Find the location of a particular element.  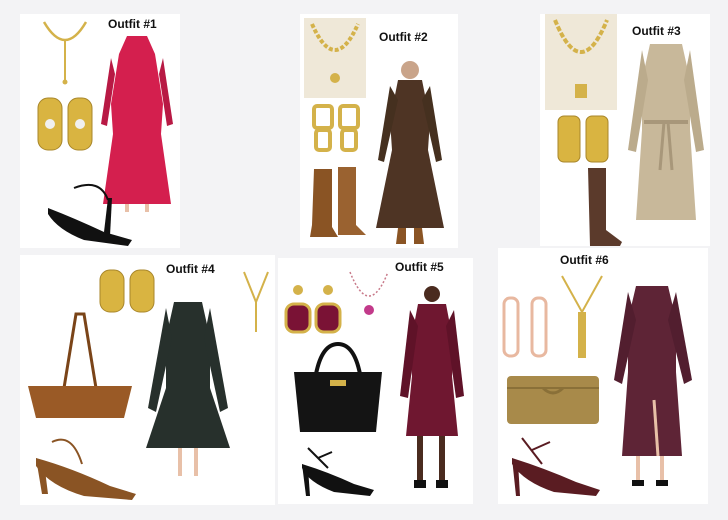

outfit-4-suede-bag-image is located at coordinates (80, 365).